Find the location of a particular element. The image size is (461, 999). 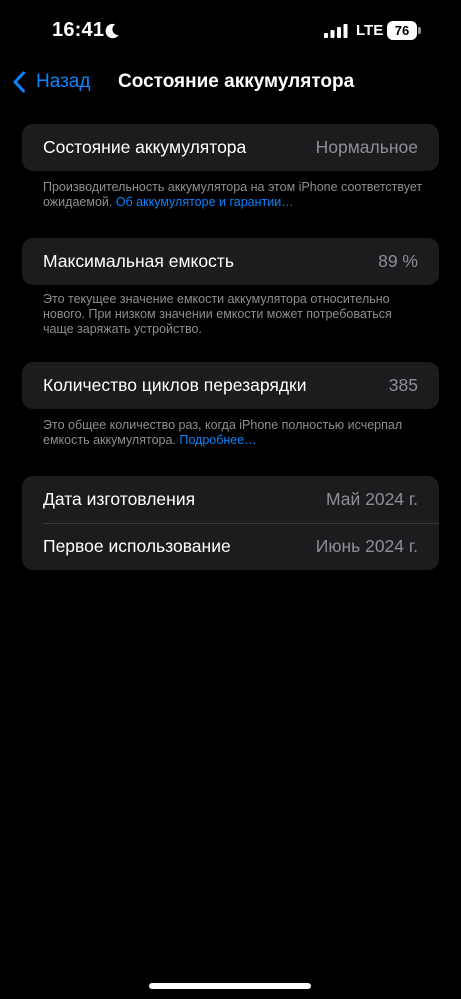

cycle-count-group: Количество циклов перезарядки 385 is located at coordinates (230, 385).